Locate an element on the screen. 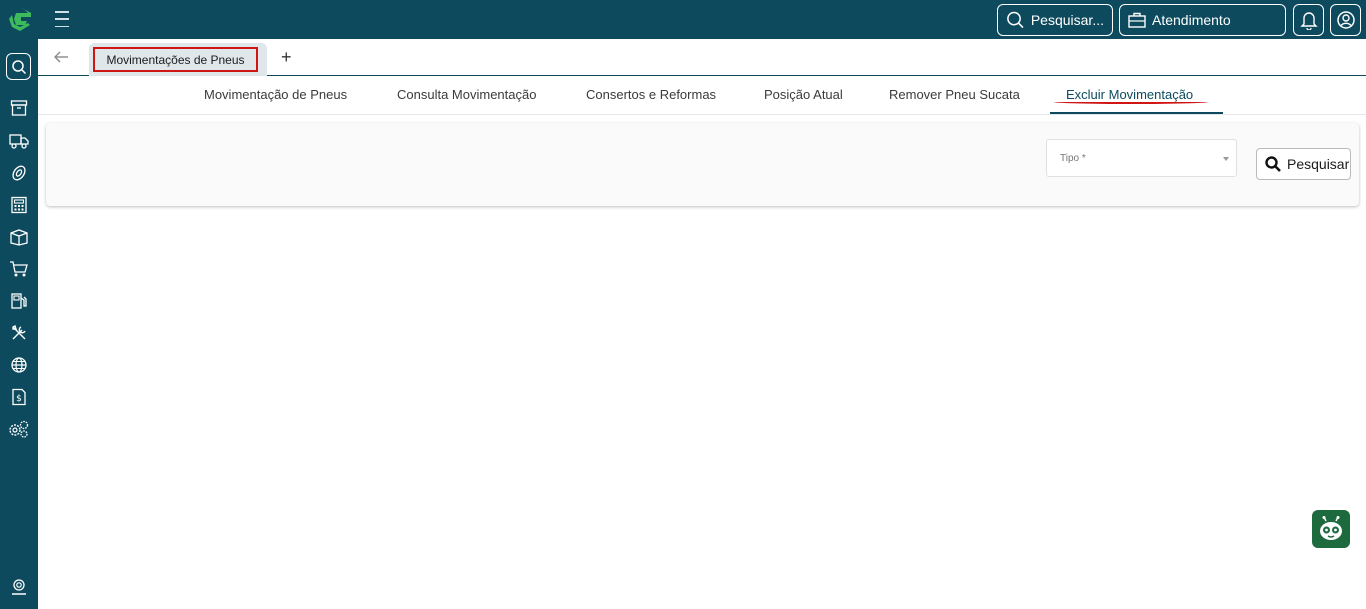 The height and width of the screenshot is (609, 1366). notifications-button is located at coordinates (1308, 20).